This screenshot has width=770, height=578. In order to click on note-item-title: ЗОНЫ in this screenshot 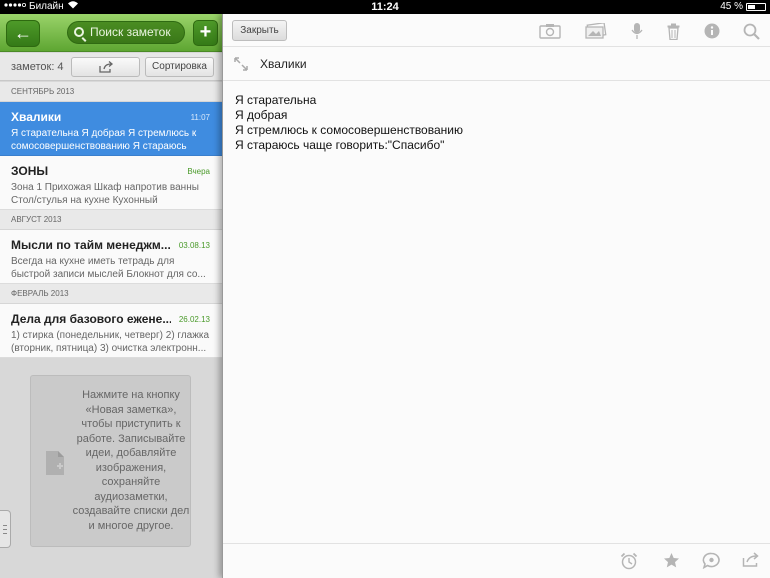, I will do `click(30, 171)`.